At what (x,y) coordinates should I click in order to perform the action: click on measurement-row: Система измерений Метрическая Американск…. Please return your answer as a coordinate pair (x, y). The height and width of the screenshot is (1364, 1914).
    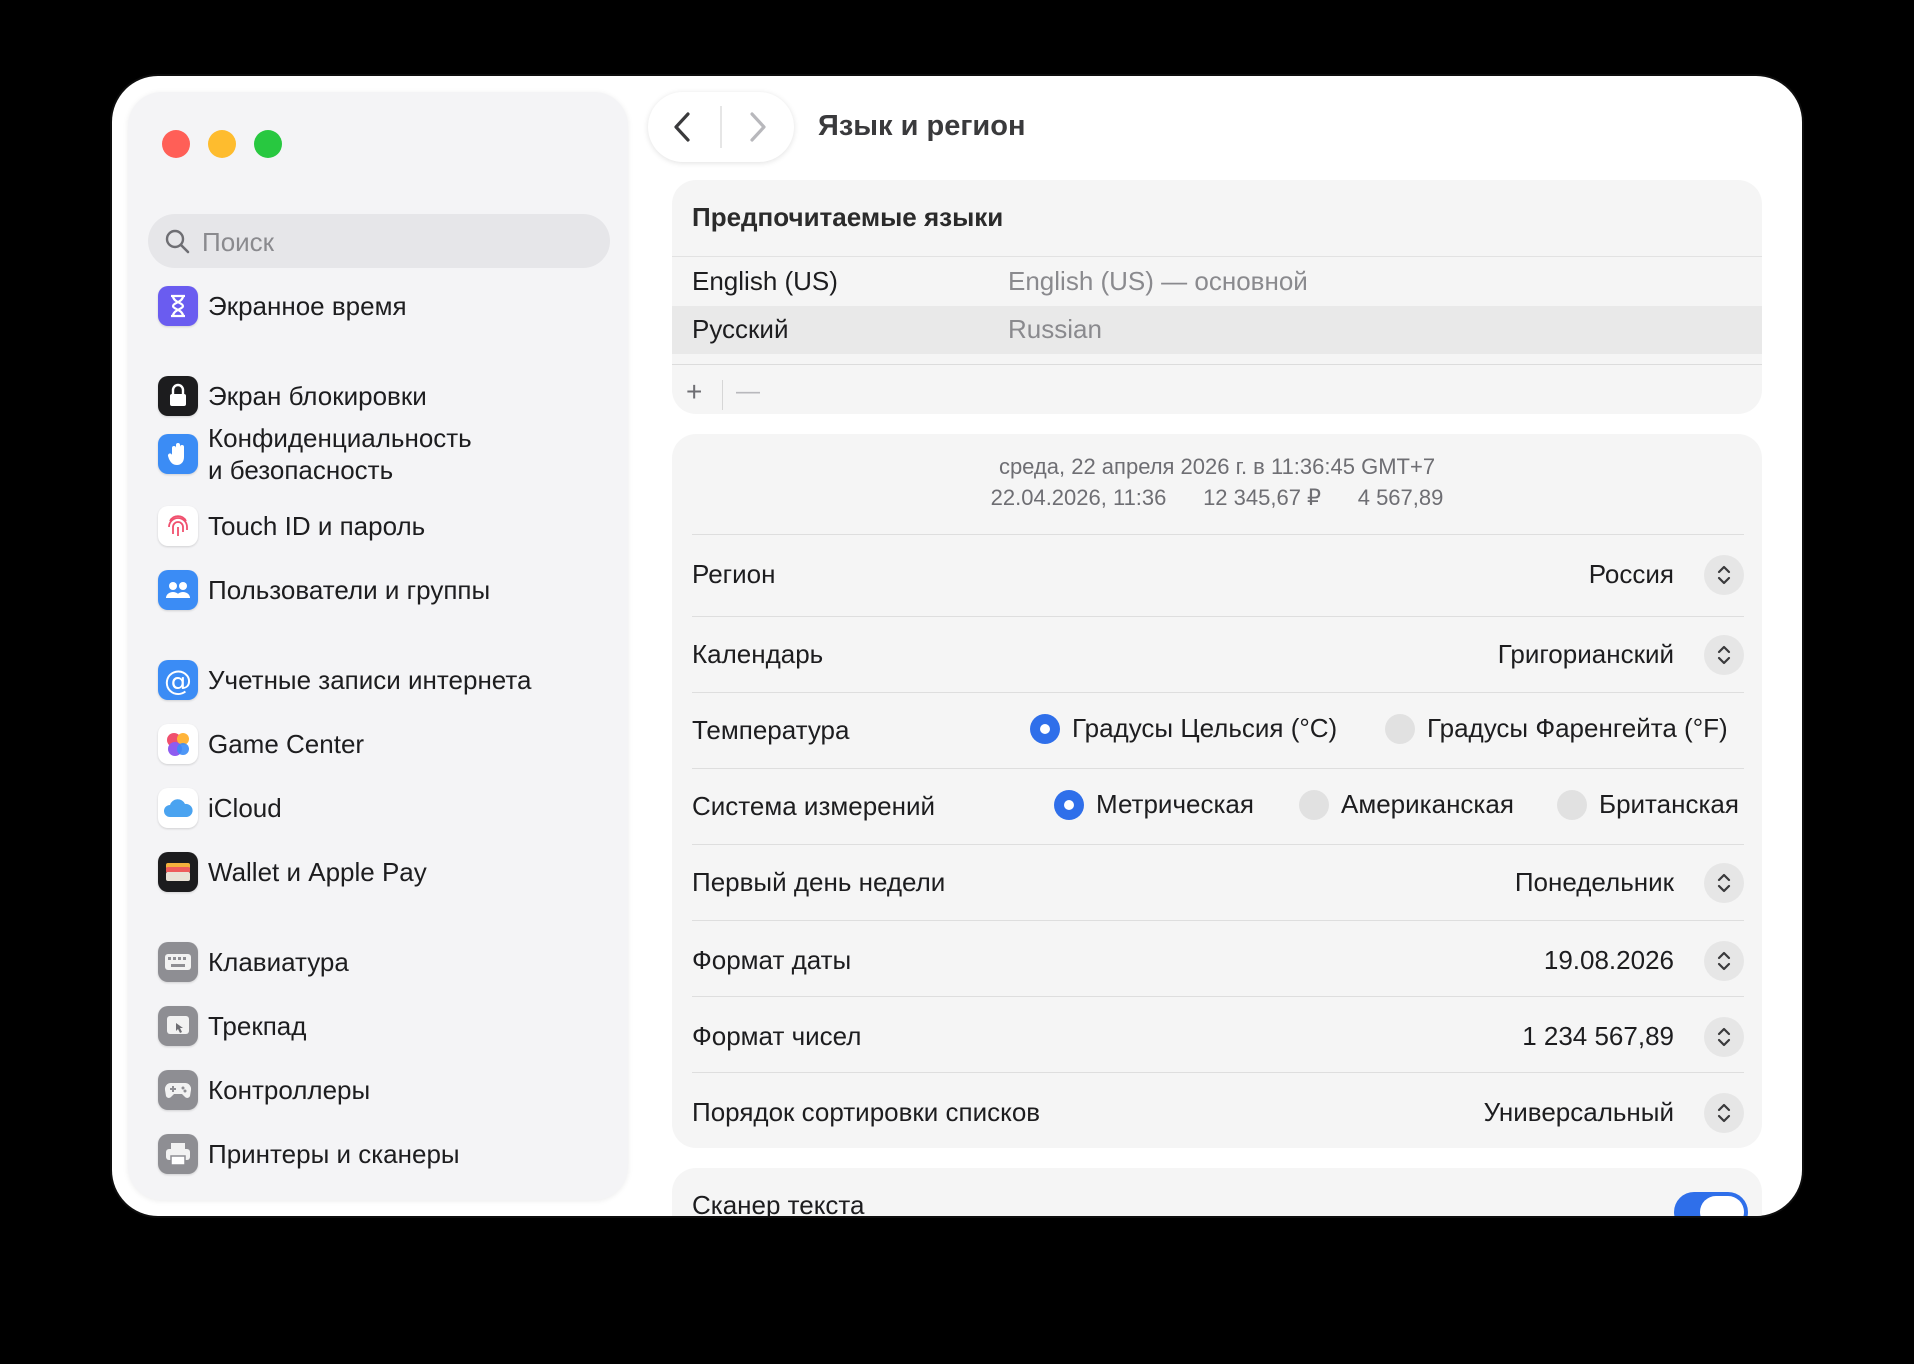
    Looking at the image, I should click on (1218, 806).